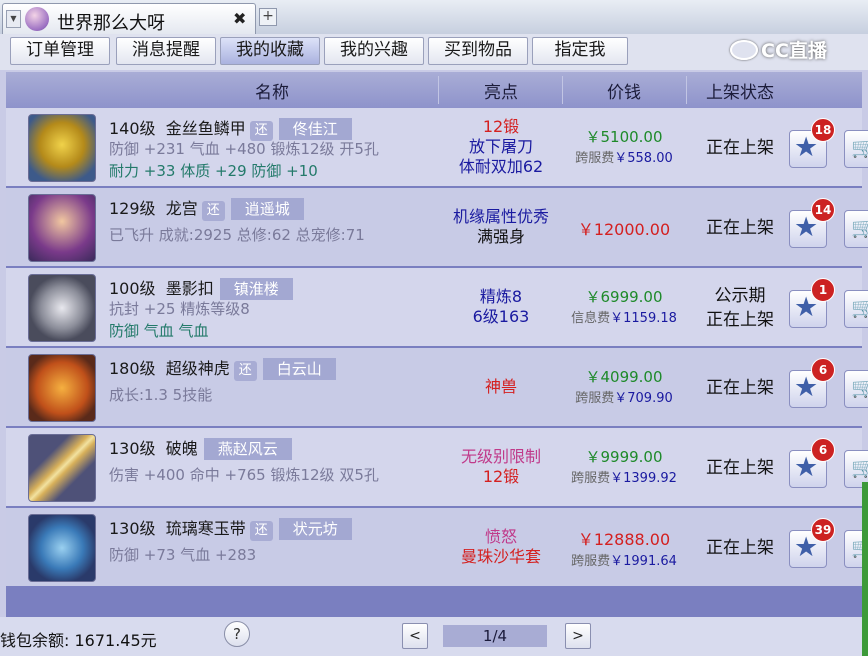  What do you see at coordinates (643, 398) in the screenshot?
I see `fee-value: ￥709.90` at bounding box center [643, 398].